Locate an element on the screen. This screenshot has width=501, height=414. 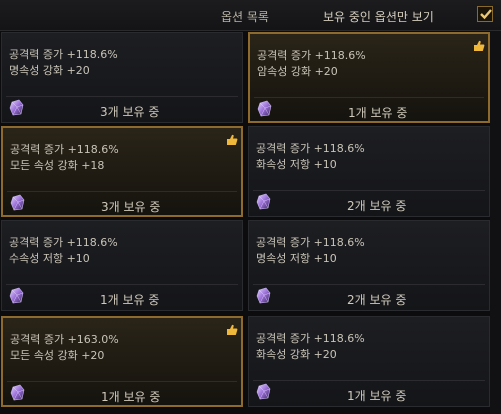
option-card: 공격력 증가 +118.6% 명속성 강화 +20 3개 보유 중 is located at coordinates (122, 77).